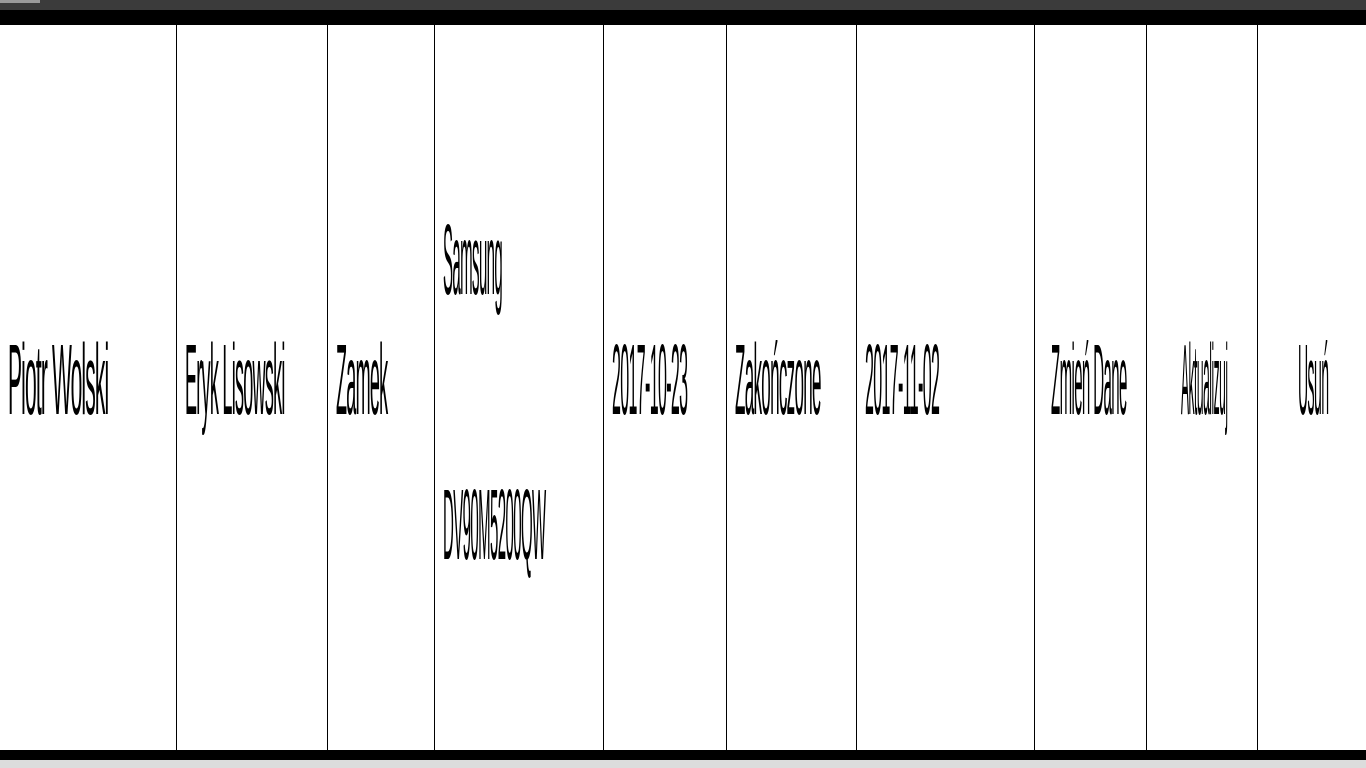 This screenshot has width=1366, height=768. Describe the element at coordinates (1205, 380) in the screenshot. I see `update-link: Aktualizuj` at that location.